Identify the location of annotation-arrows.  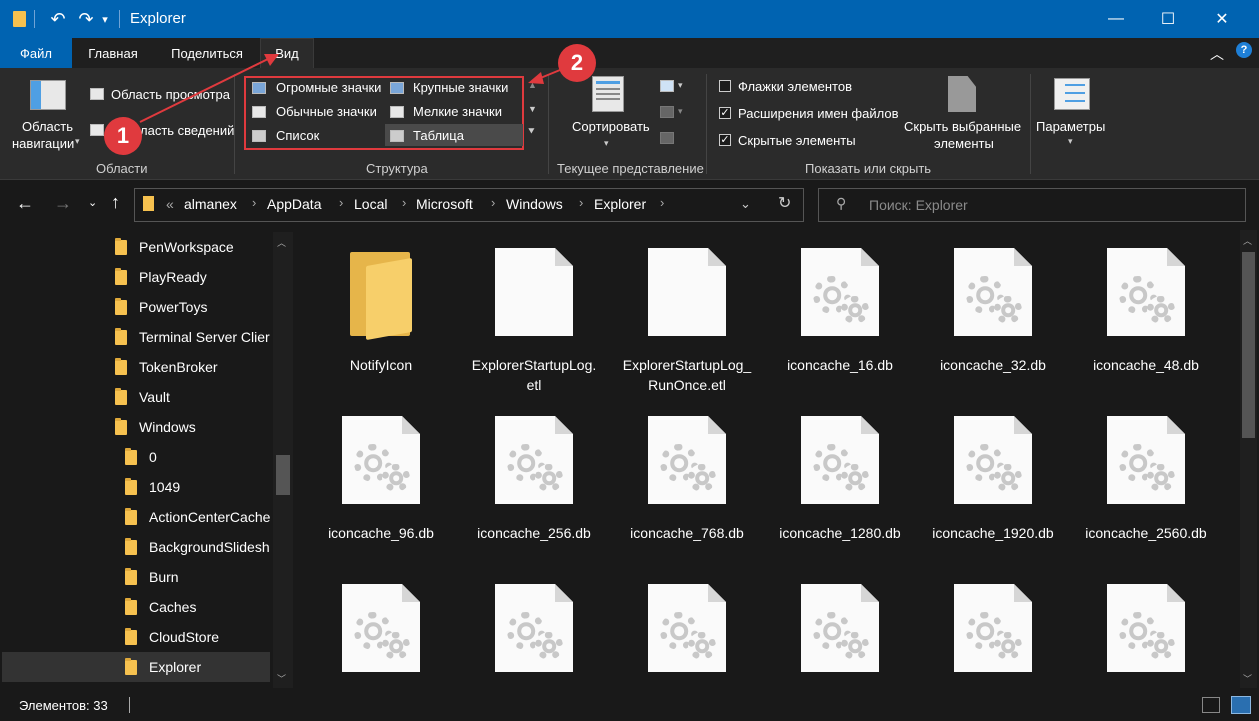
(350, 88).